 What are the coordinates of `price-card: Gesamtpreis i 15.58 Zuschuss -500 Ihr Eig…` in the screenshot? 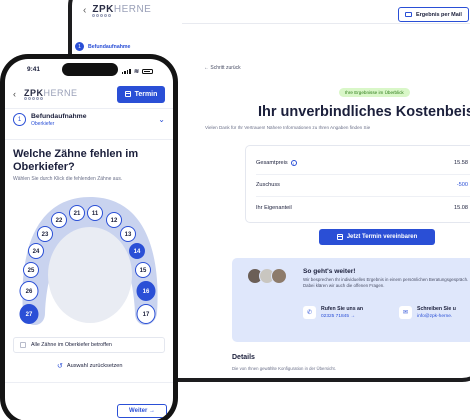 It's located at (357, 184).